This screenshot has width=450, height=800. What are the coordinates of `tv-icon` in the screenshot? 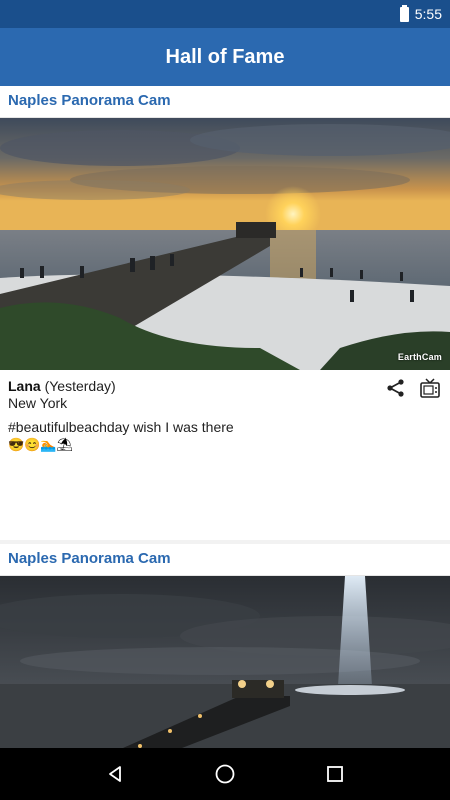 It's located at (430, 388).